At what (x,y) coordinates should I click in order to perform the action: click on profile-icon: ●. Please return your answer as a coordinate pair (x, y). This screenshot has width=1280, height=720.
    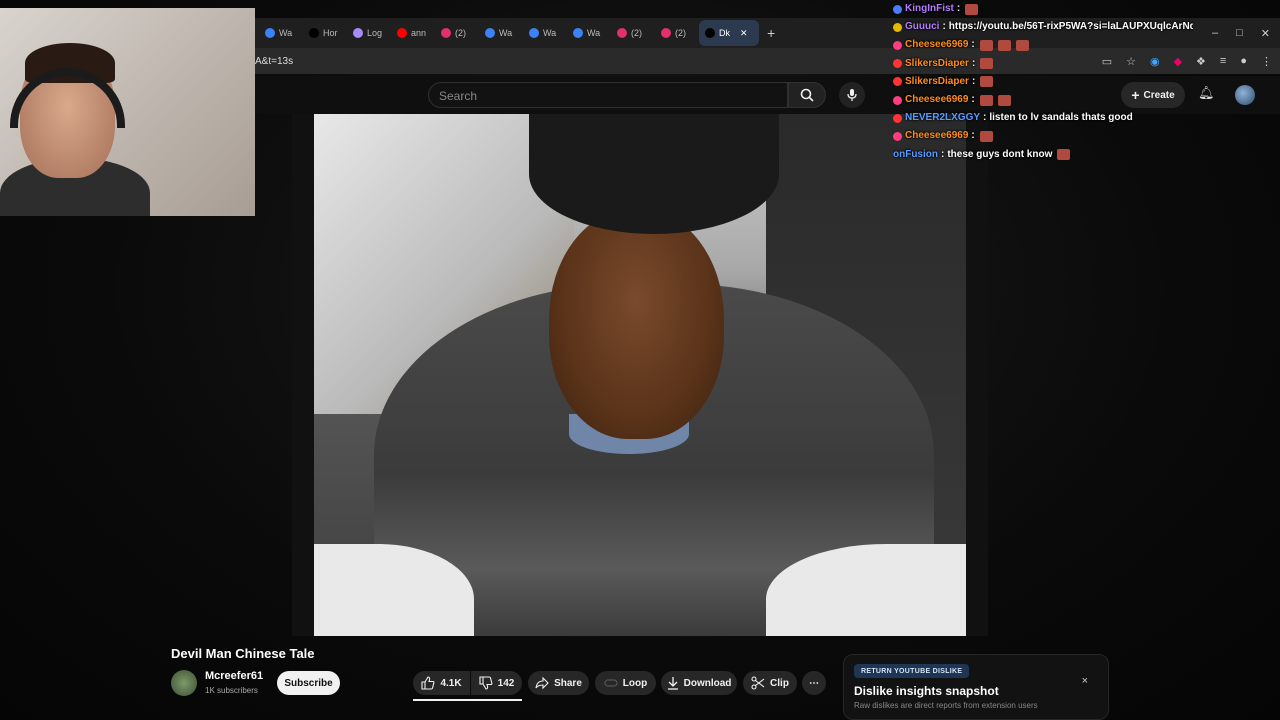
    Looking at the image, I should click on (1243, 61).